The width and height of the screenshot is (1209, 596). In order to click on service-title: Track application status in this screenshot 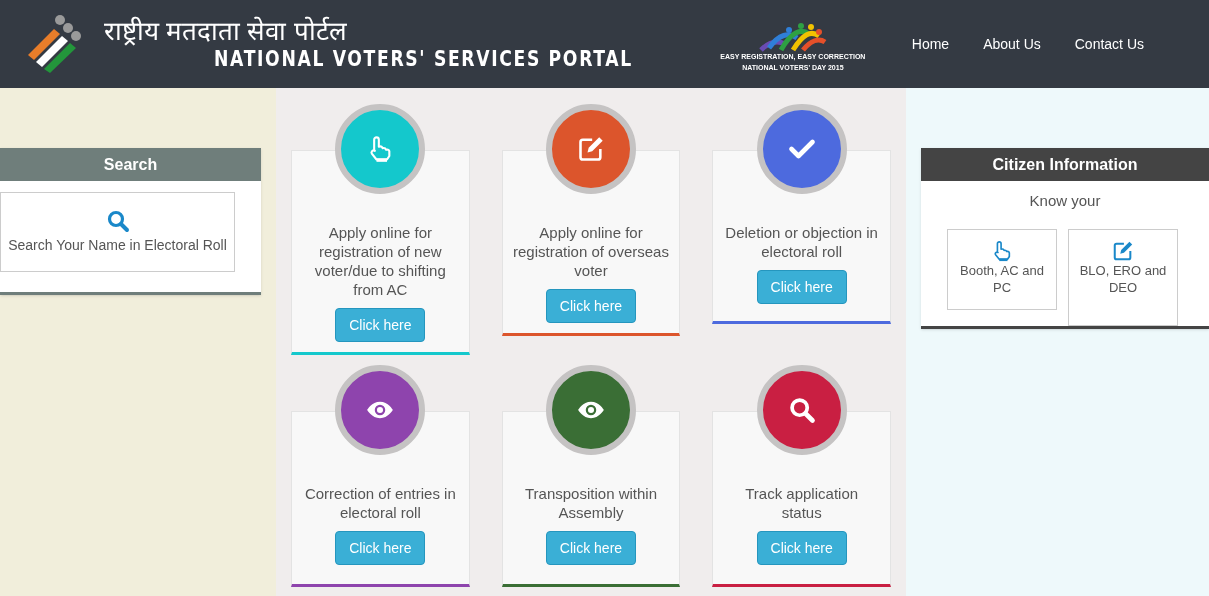, I will do `click(802, 503)`.